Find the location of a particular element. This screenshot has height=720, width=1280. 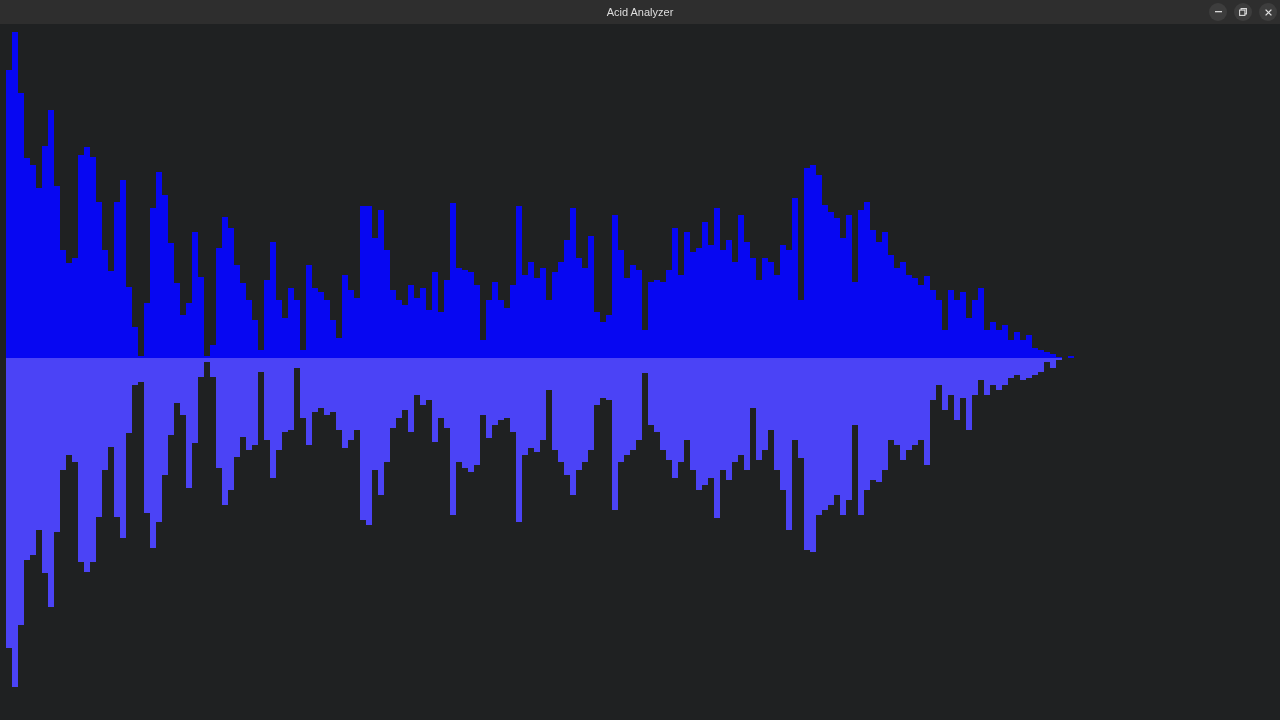

close-icon is located at coordinates (1268, 12).